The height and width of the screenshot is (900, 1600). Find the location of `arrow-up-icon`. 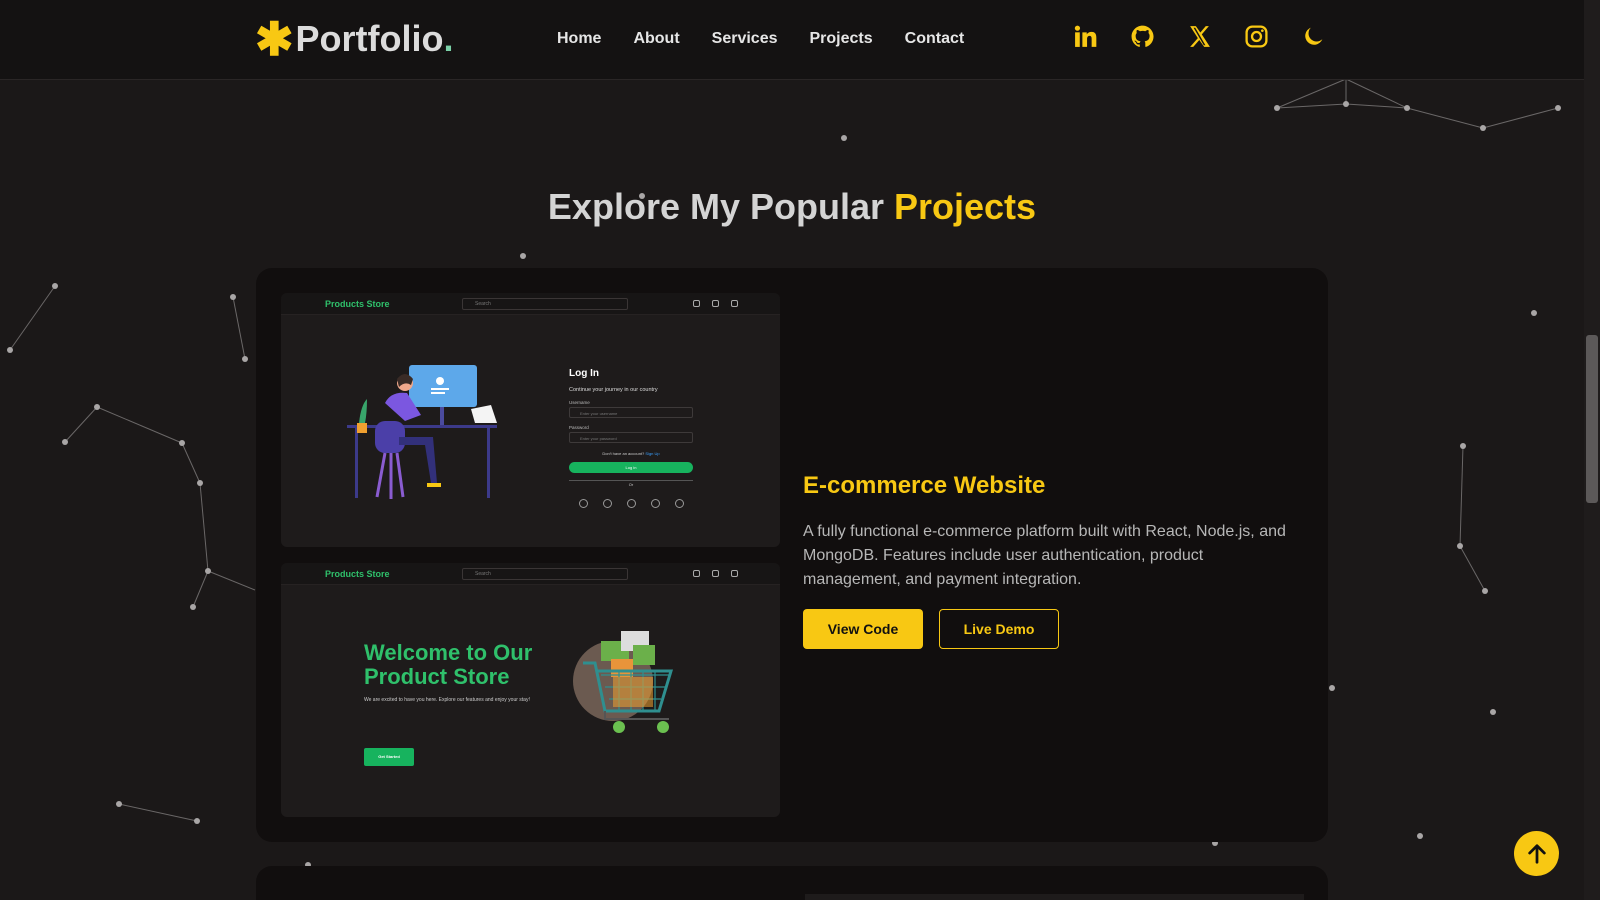

arrow-up-icon is located at coordinates (1536, 853).